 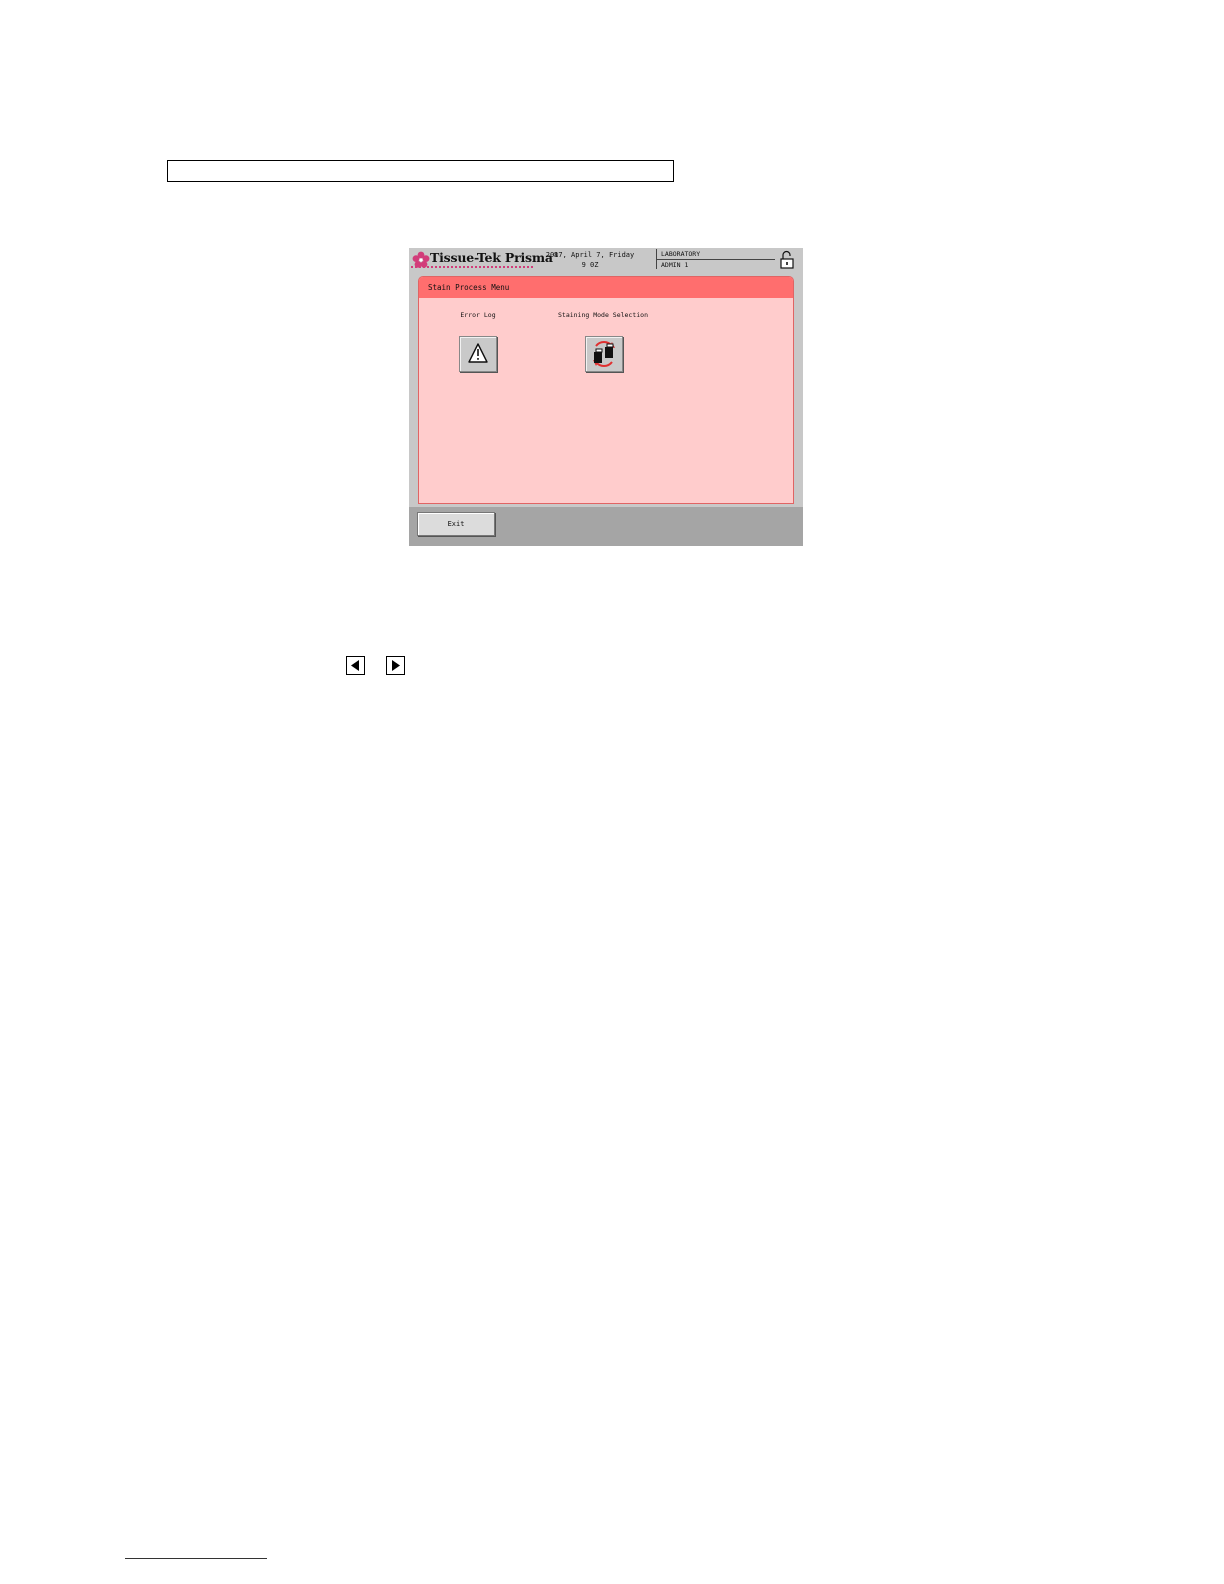 What do you see at coordinates (196, 1558) in the screenshot?
I see `footnote-divider` at bounding box center [196, 1558].